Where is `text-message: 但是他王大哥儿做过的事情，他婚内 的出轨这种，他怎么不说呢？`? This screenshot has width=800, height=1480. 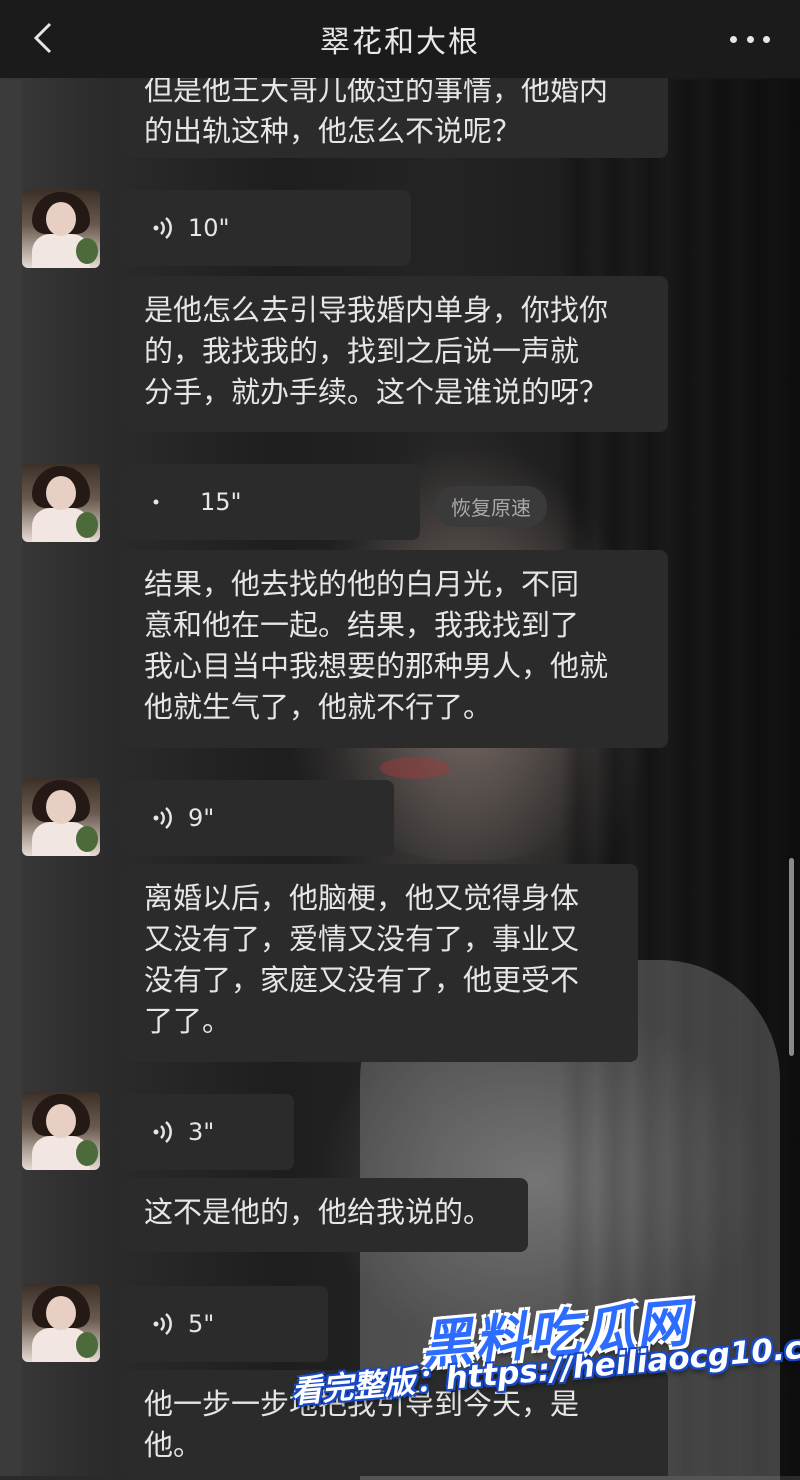 text-message: 但是他王大哥儿做过的事情，他婚内 的出轨这种，他怎么不说呢？ is located at coordinates (395, 118).